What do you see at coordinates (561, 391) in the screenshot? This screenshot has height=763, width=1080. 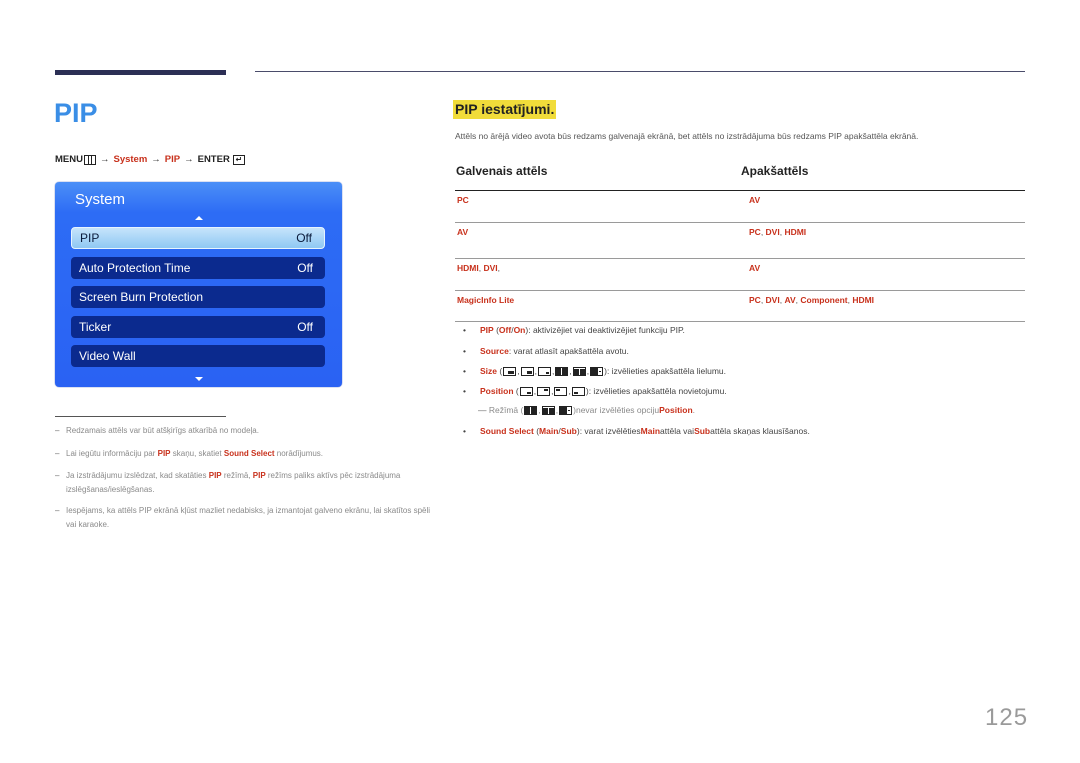 I see `position-top-left-icon` at bounding box center [561, 391].